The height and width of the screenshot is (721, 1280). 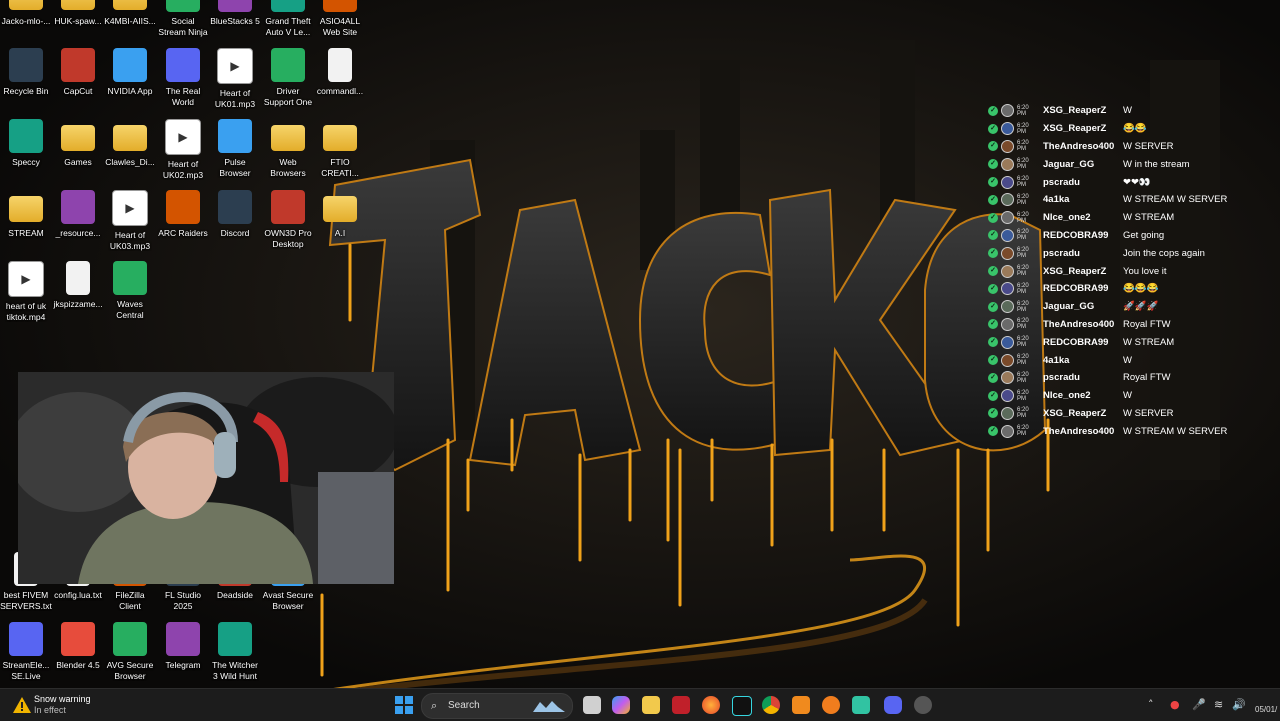 What do you see at coordinates (26, 209) in the screenshot?
I see `folder-icon` at bounding box center [26, 209].